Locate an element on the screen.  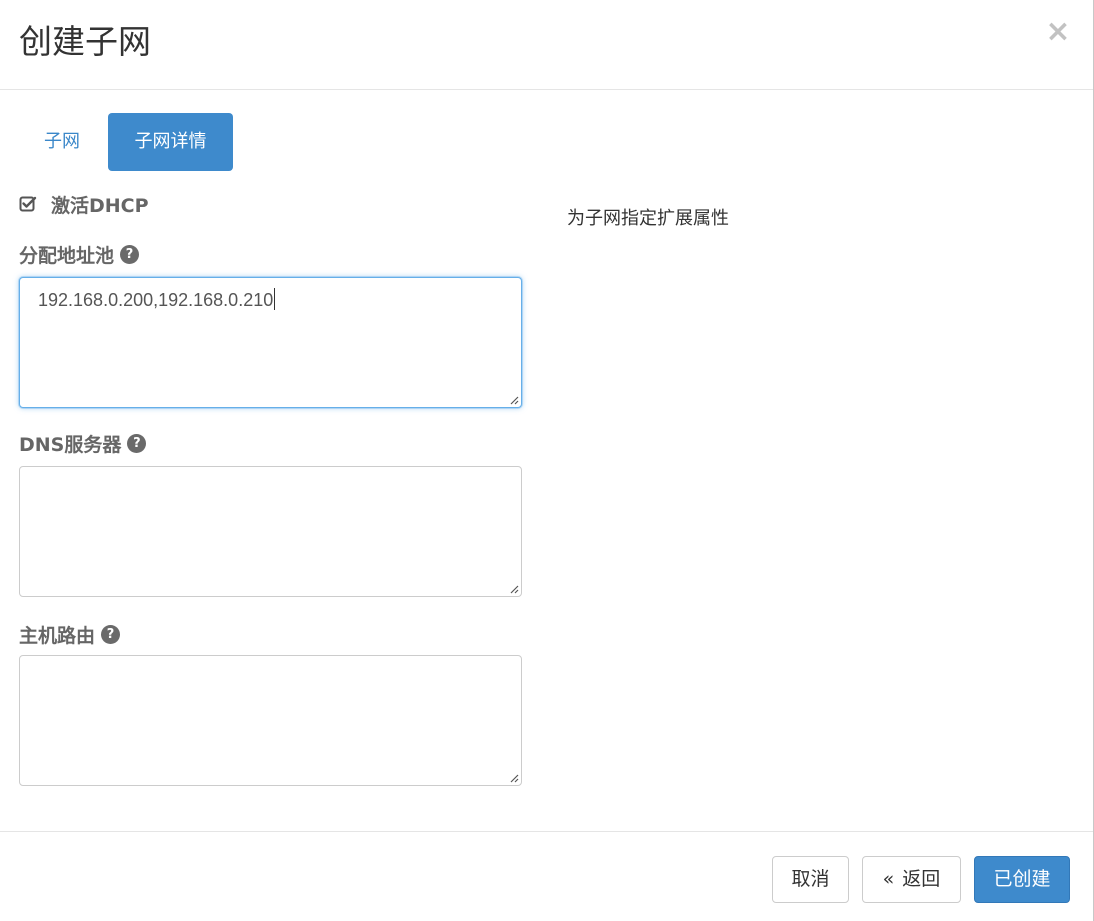
back-button: « 返回 is located at coordinates (911, 879).